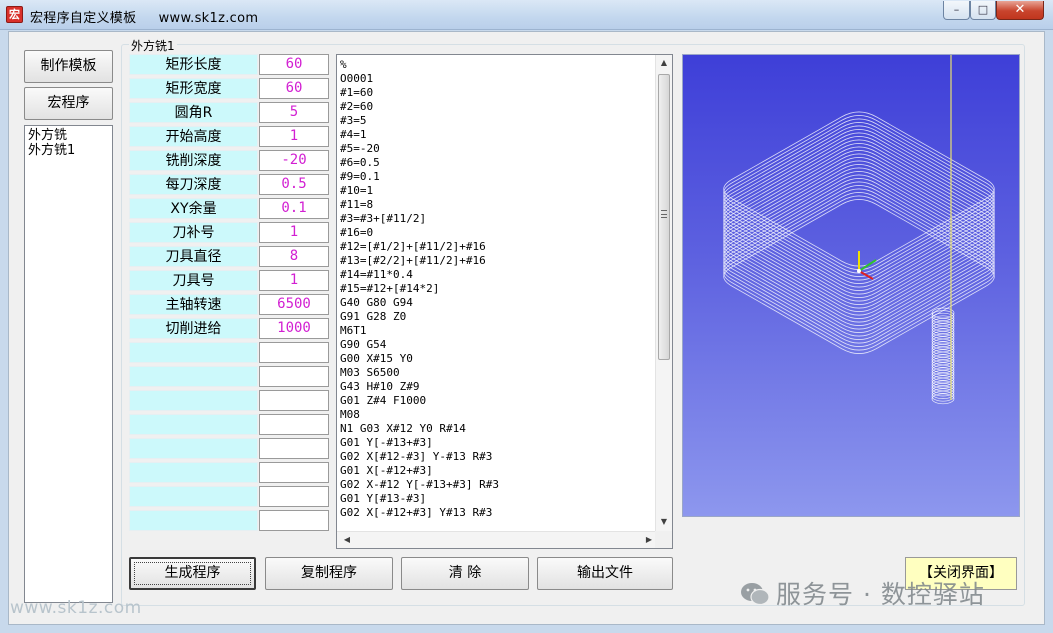  What do you see at coordinates (357, 106) in the screenshot?
I see `code-line: #2=60` at bounding box center [357, 106].